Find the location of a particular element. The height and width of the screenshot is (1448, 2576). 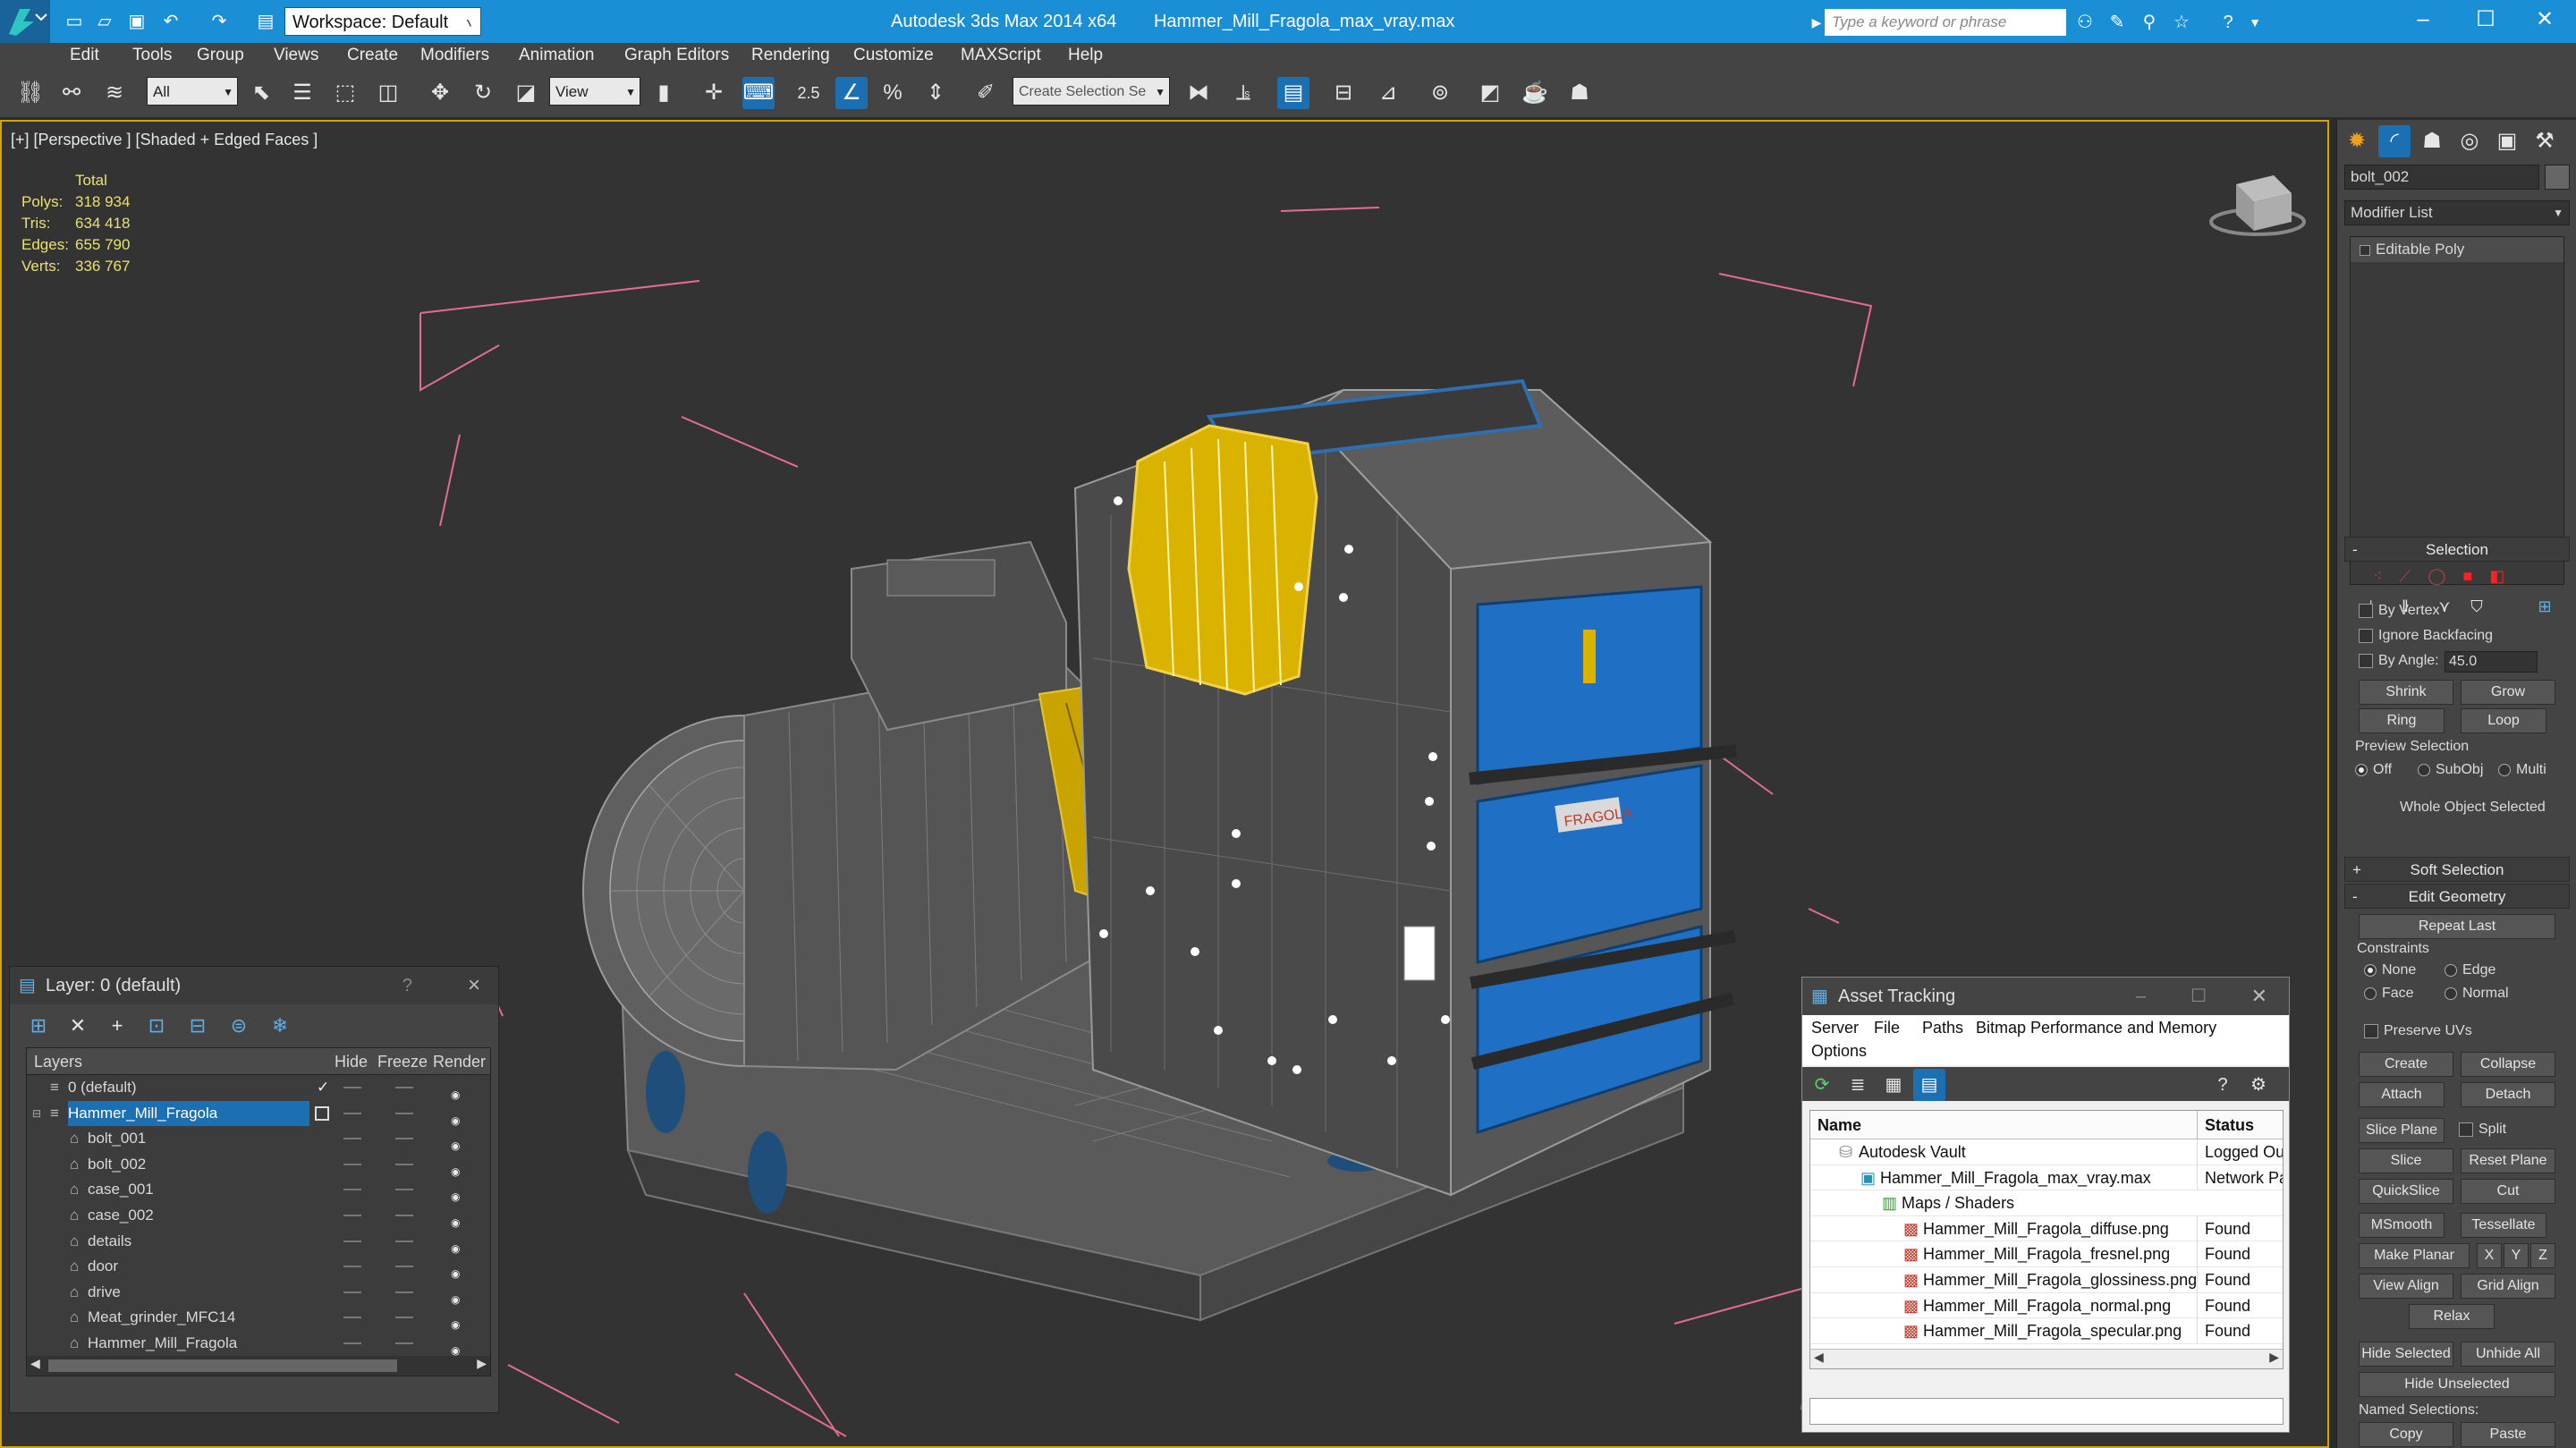

constraint-face-radio: Face is located at coordinates (2389, 994).